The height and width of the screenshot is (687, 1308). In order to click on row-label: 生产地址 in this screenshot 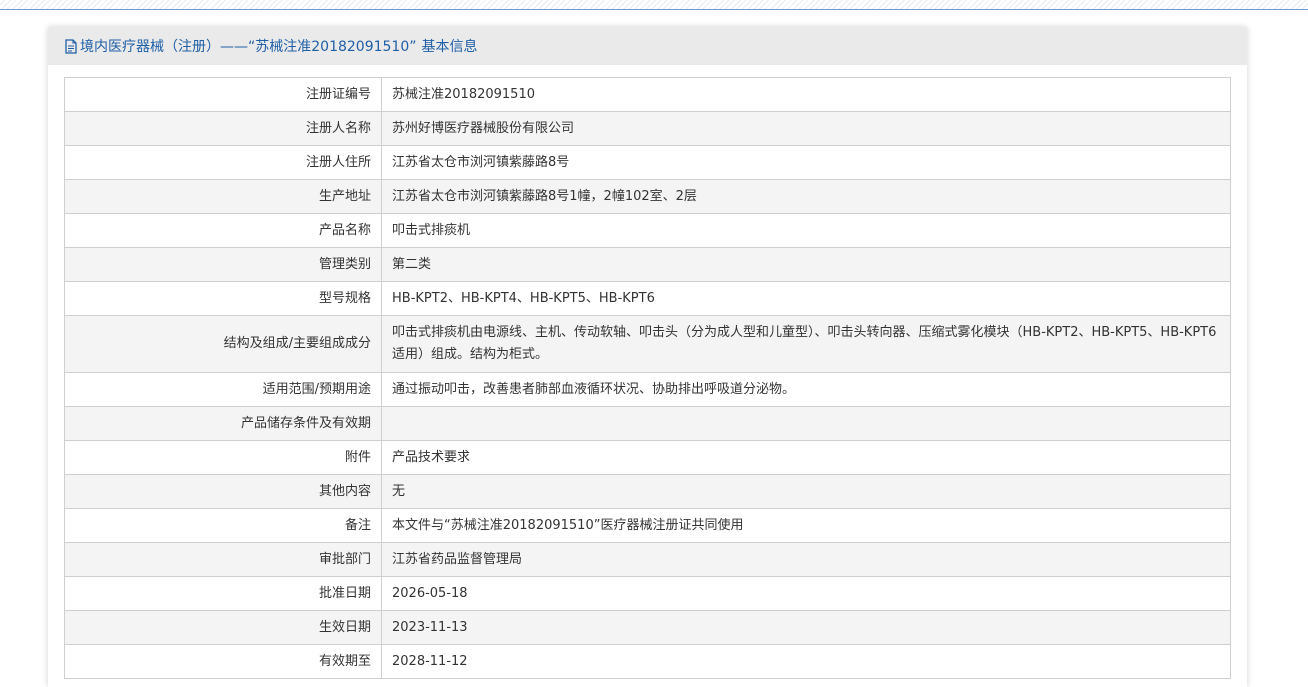, I will do `click(223, 196)`.